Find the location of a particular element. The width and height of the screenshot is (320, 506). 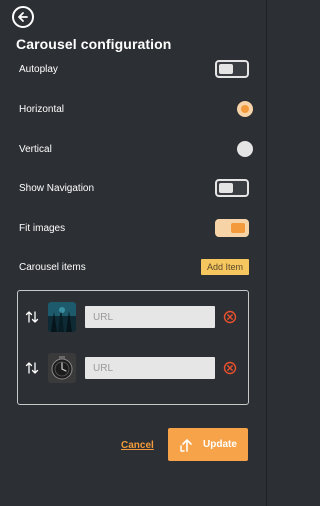

show-navigation-label: Show Navigation is located at coordinates (57, 188).